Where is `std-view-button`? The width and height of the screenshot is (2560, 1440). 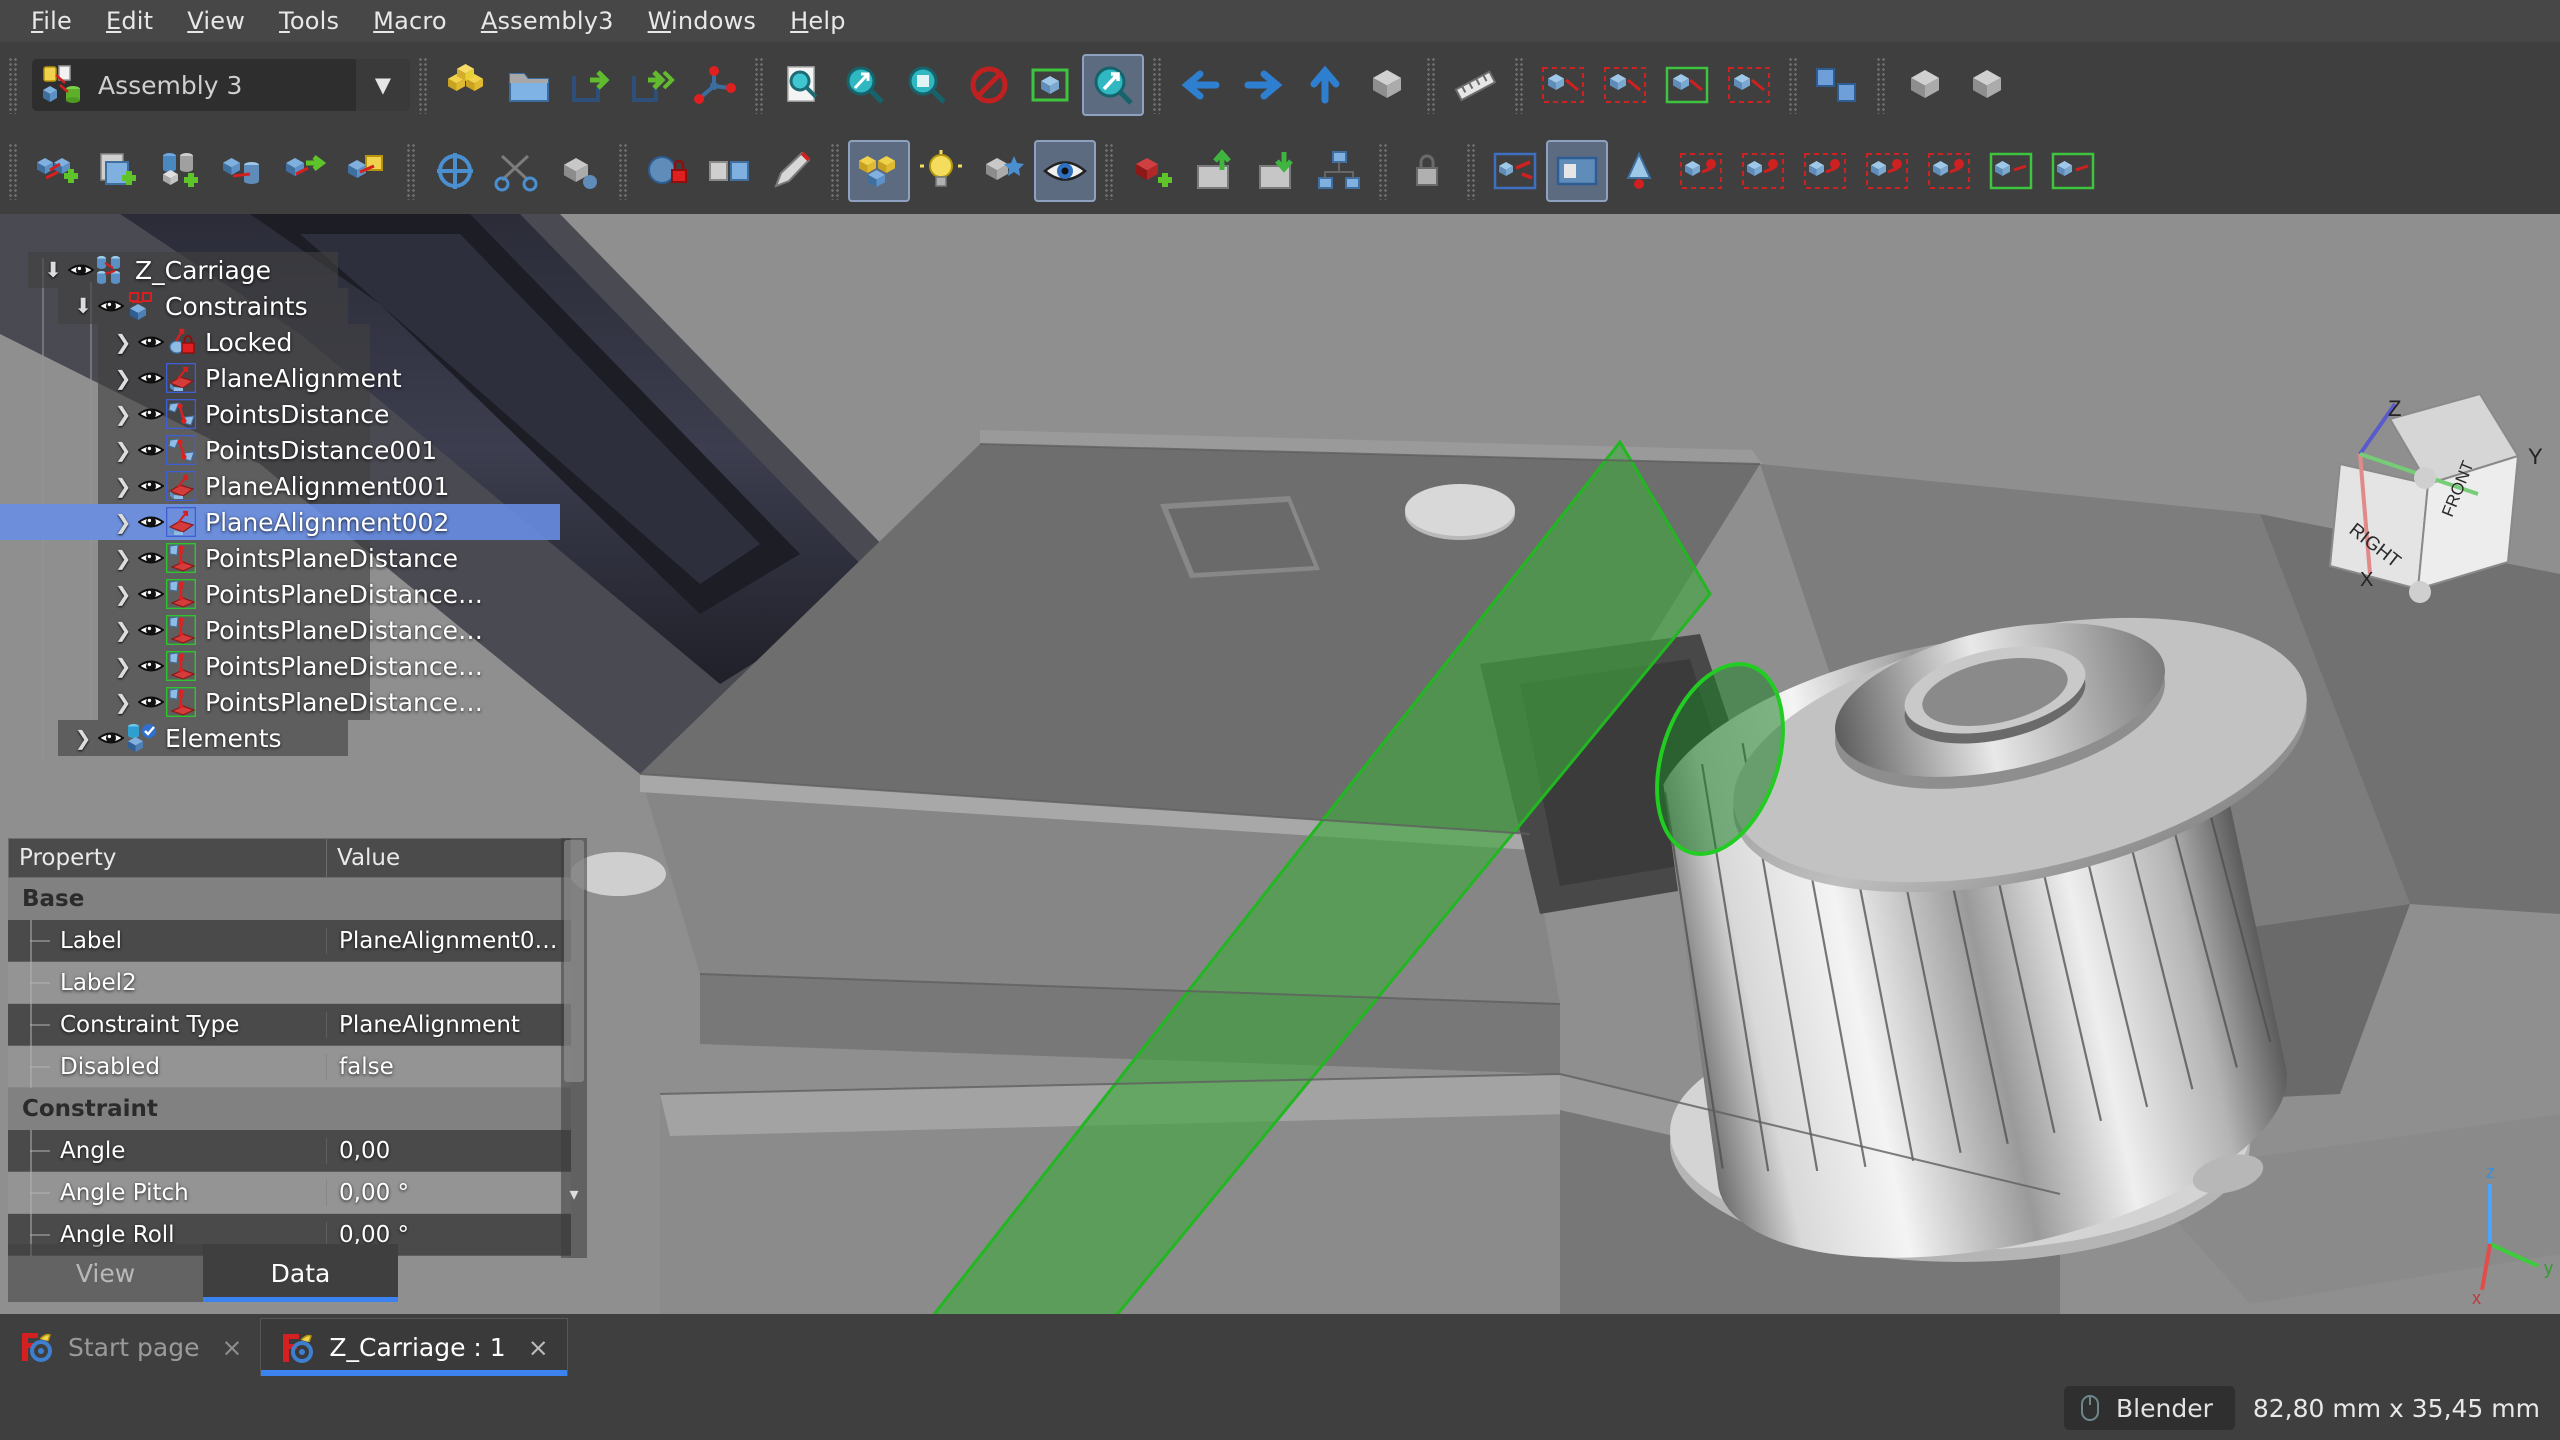
std-view-button is located at coordinates (927, 85).